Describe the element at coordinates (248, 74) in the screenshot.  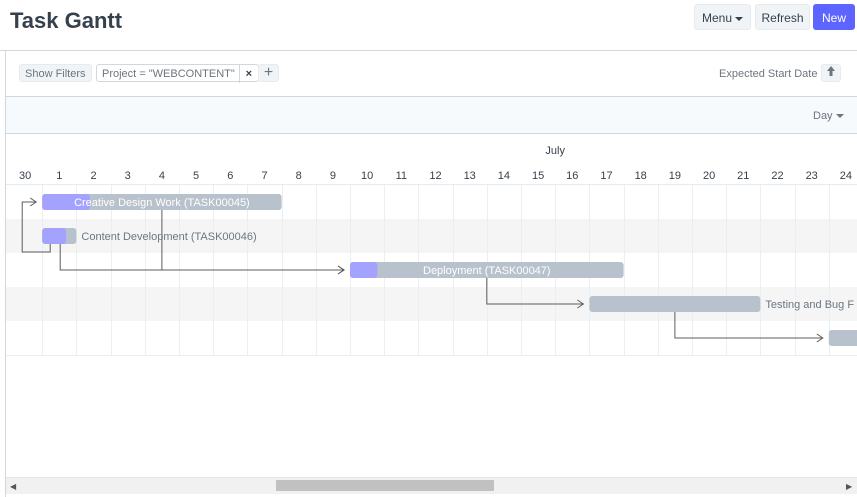
I see `close-icon: ×` at that location.